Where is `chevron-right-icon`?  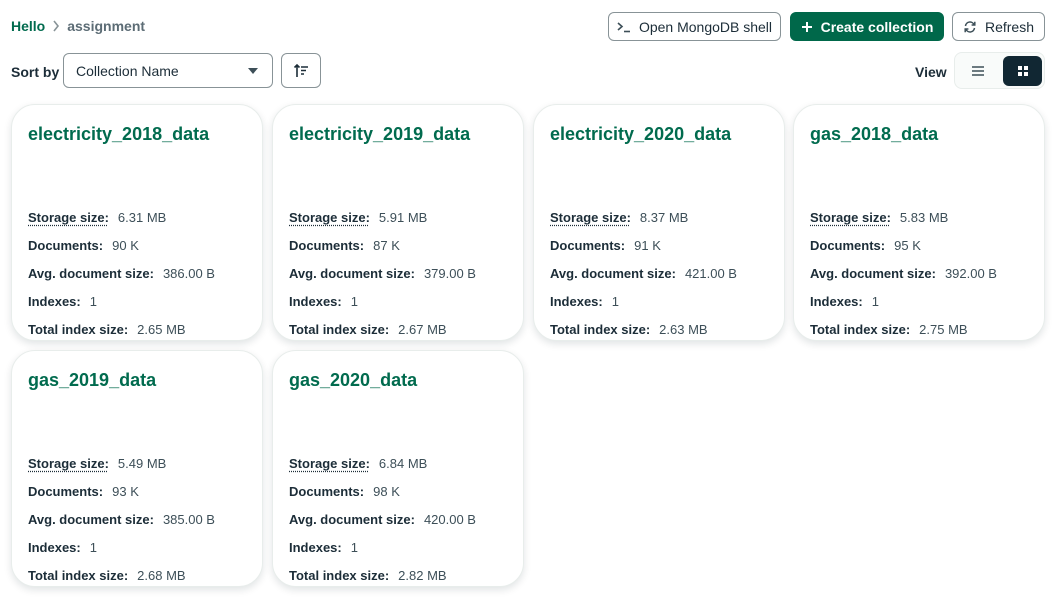 chevron-right-icon is located at coordinates (56, 26).